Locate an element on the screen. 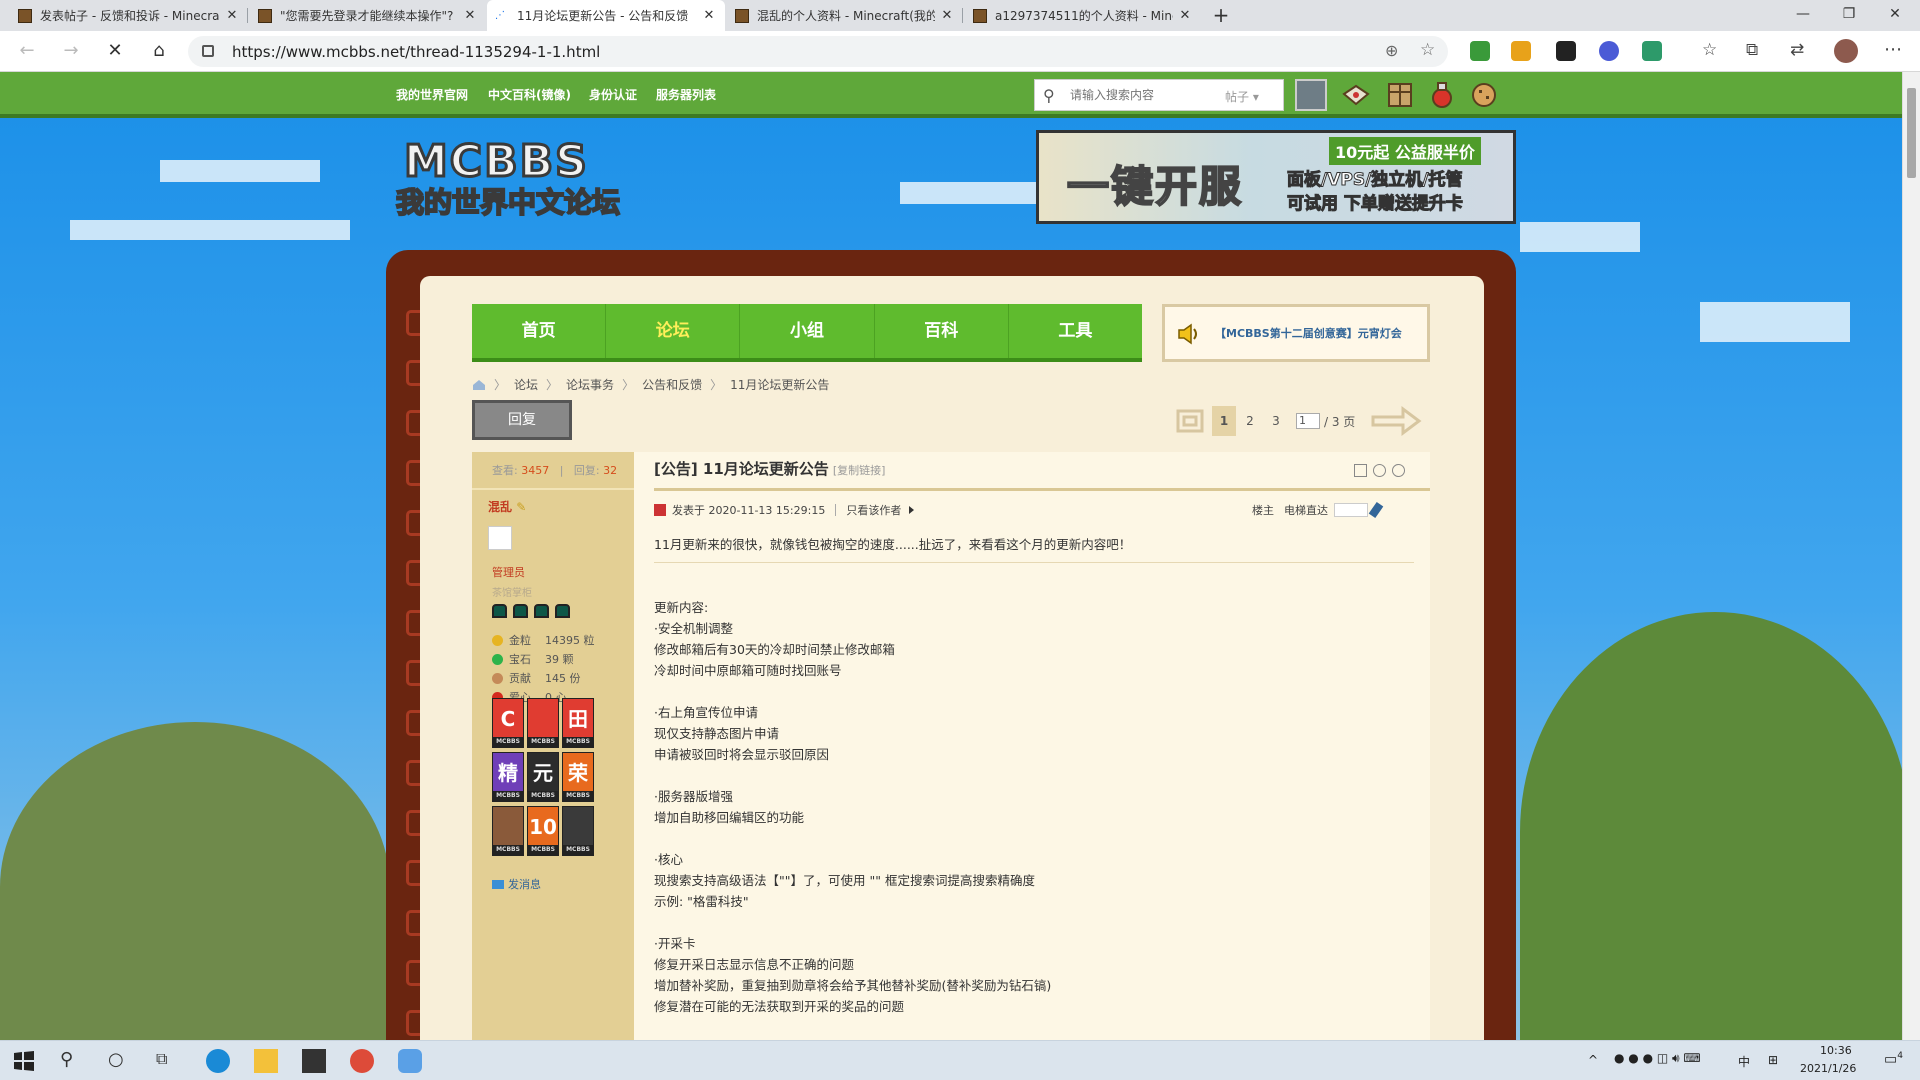  file-explorer-icon is located at coordinates (266, 1061).